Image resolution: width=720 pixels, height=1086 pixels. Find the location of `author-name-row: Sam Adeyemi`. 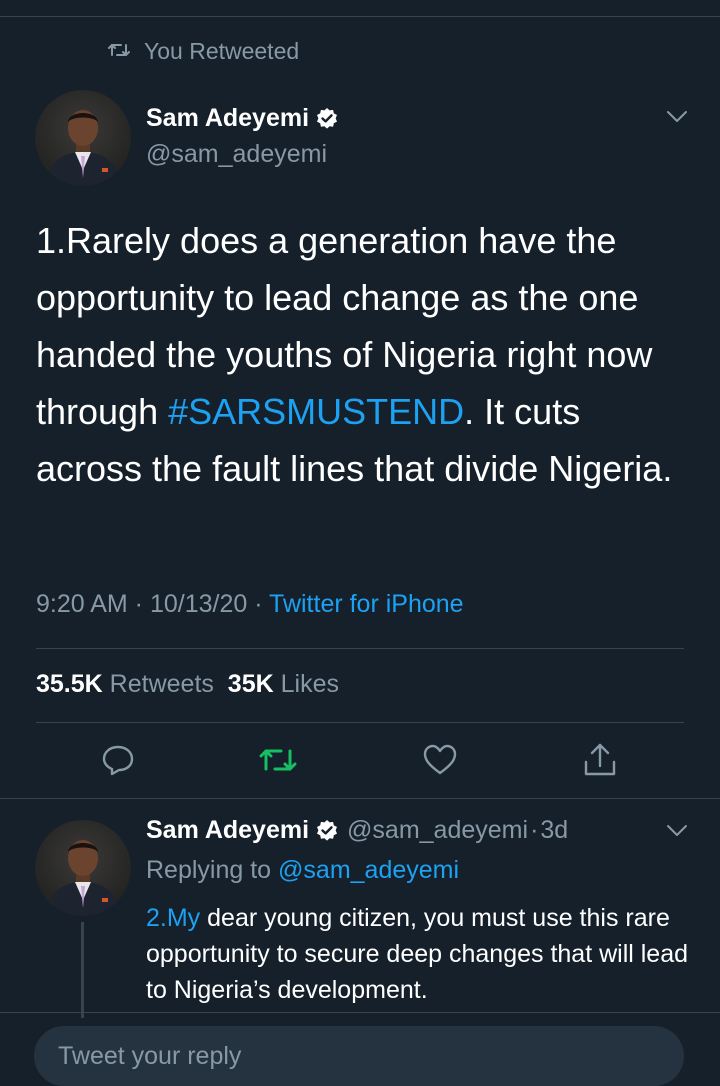

author-name-row: Sam Adeyemi is located at coordinates (242, 118).